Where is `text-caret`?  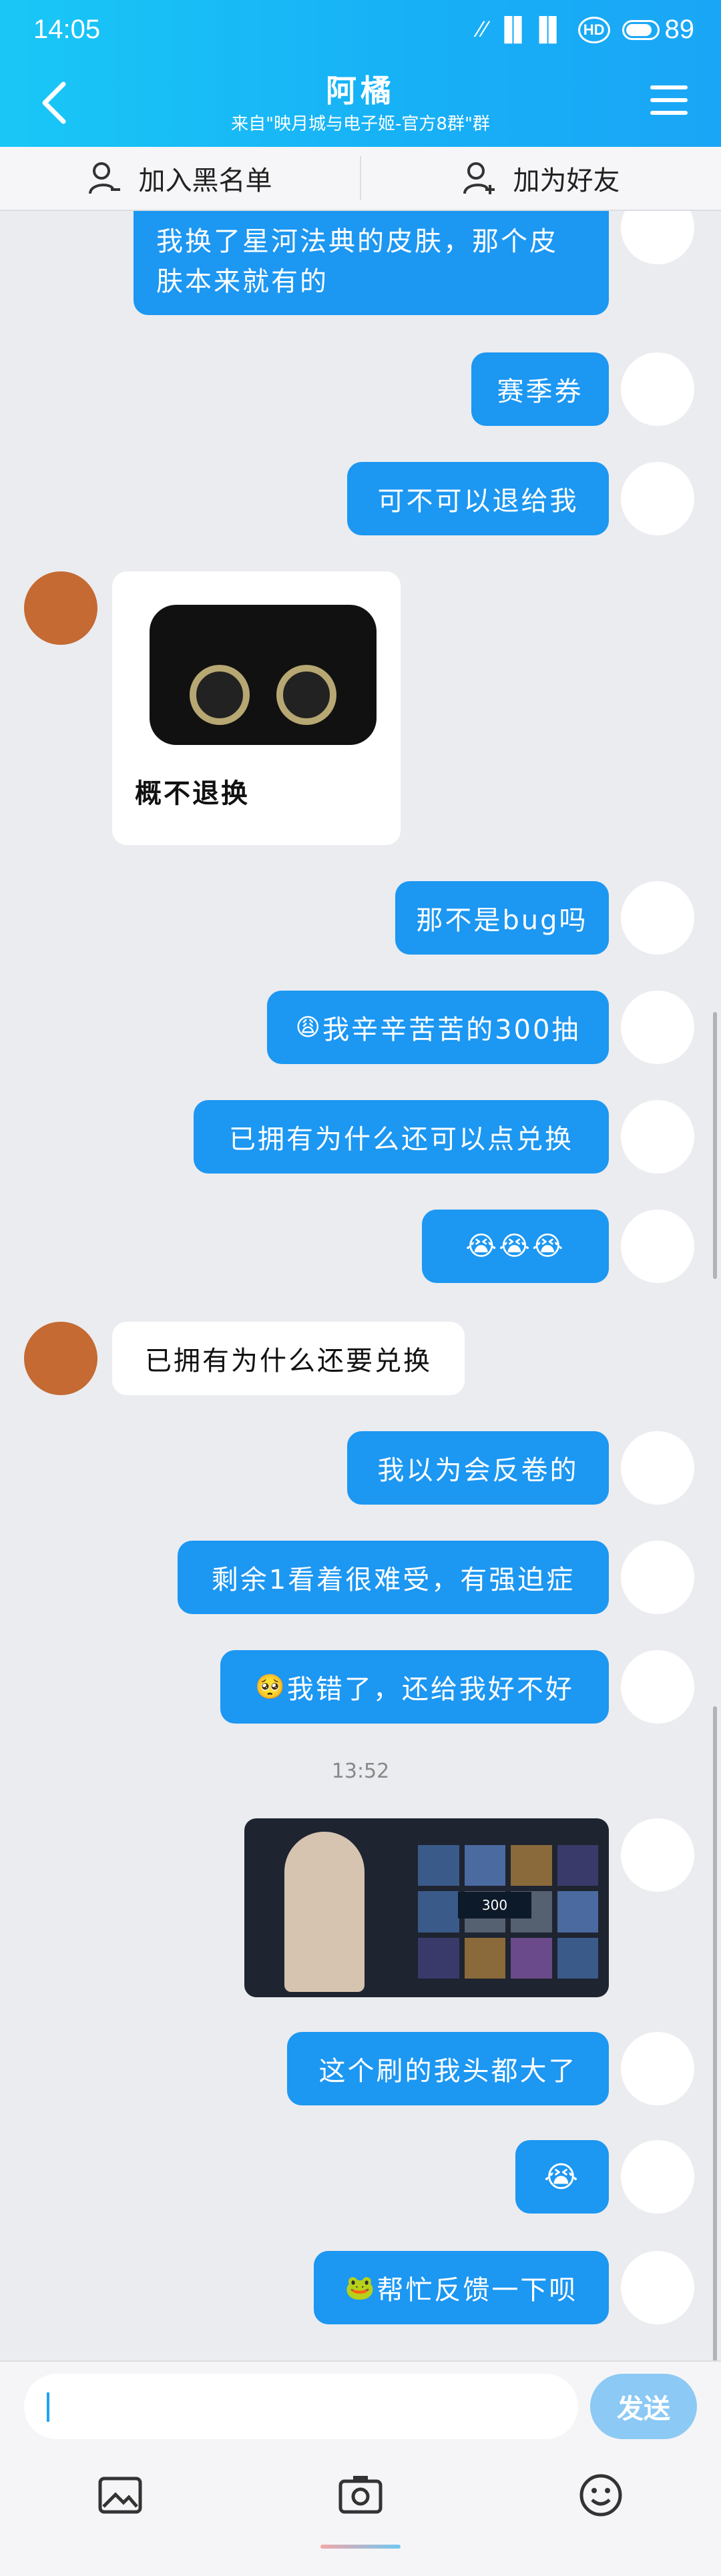 text-caret is located at coordinates (48, 2407).